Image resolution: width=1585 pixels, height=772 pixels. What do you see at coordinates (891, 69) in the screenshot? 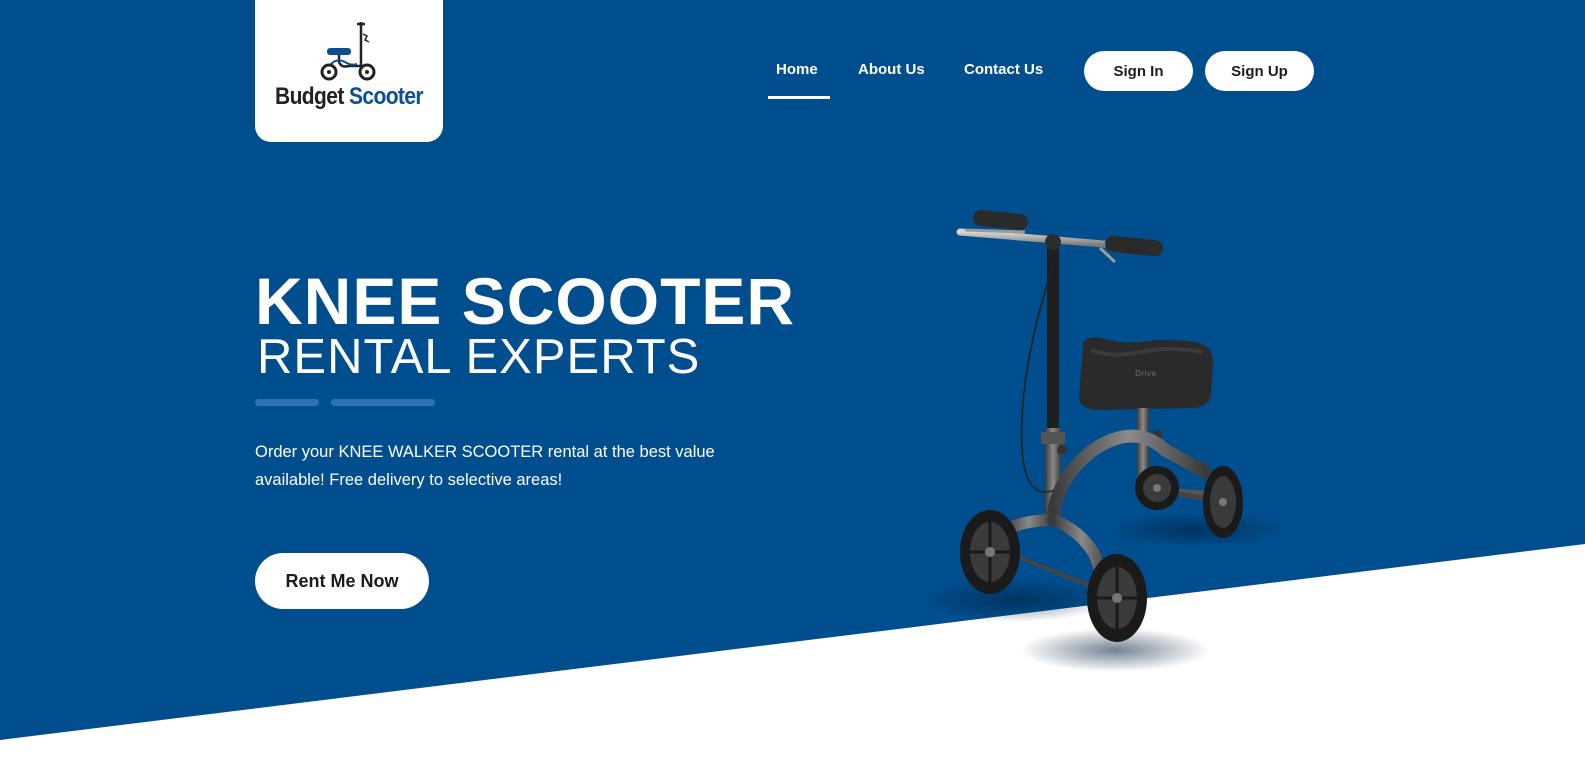
I see `nav-about-us: About Us` at bounding box center [891, 69].